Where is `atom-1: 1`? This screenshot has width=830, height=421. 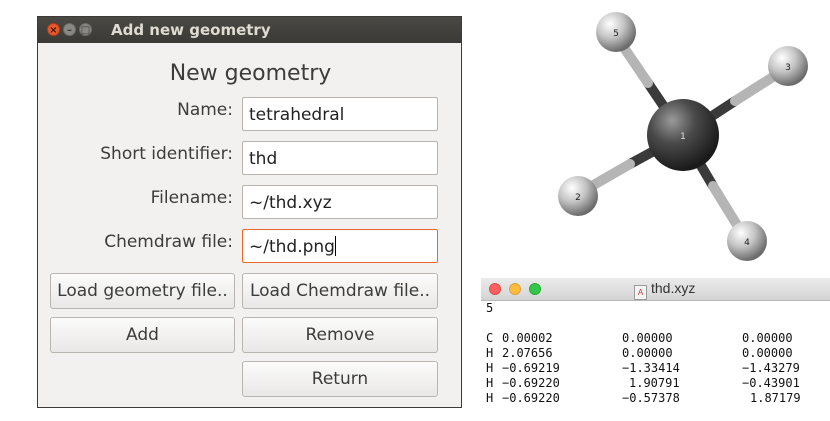 atom-1: 1 is located at coordinates (683, 135).